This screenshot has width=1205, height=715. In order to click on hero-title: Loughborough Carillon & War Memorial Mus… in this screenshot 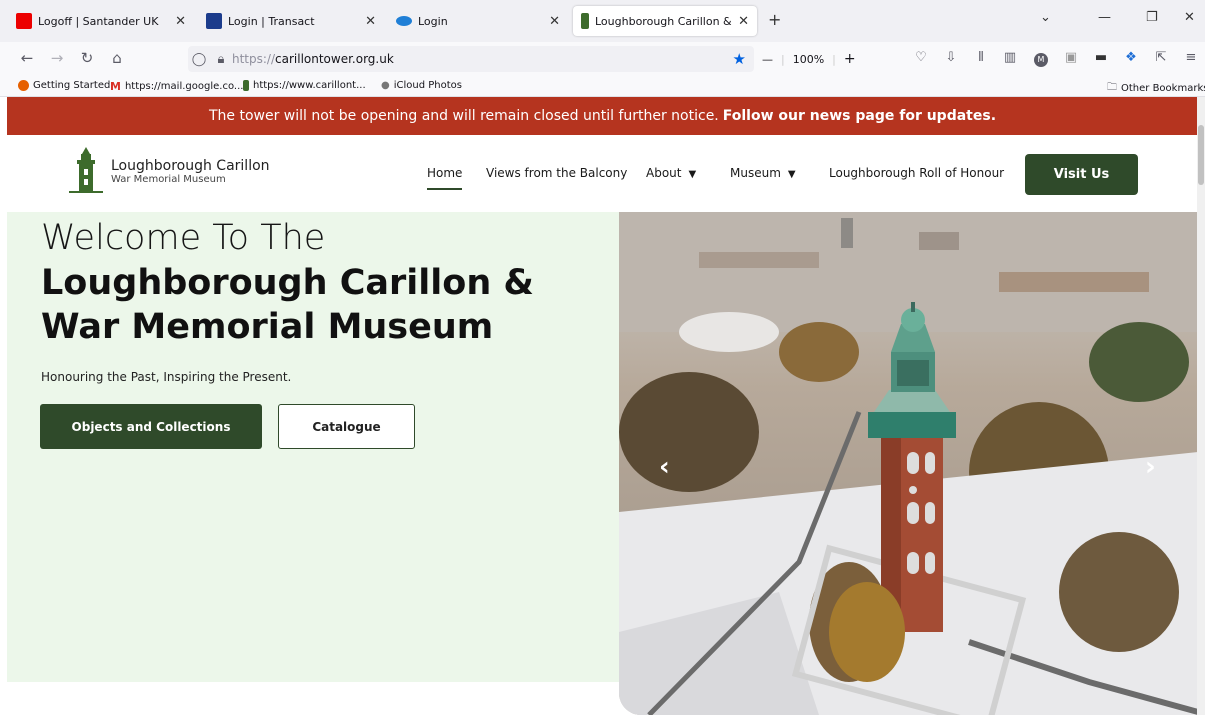, I will do `click(287, 305)`.